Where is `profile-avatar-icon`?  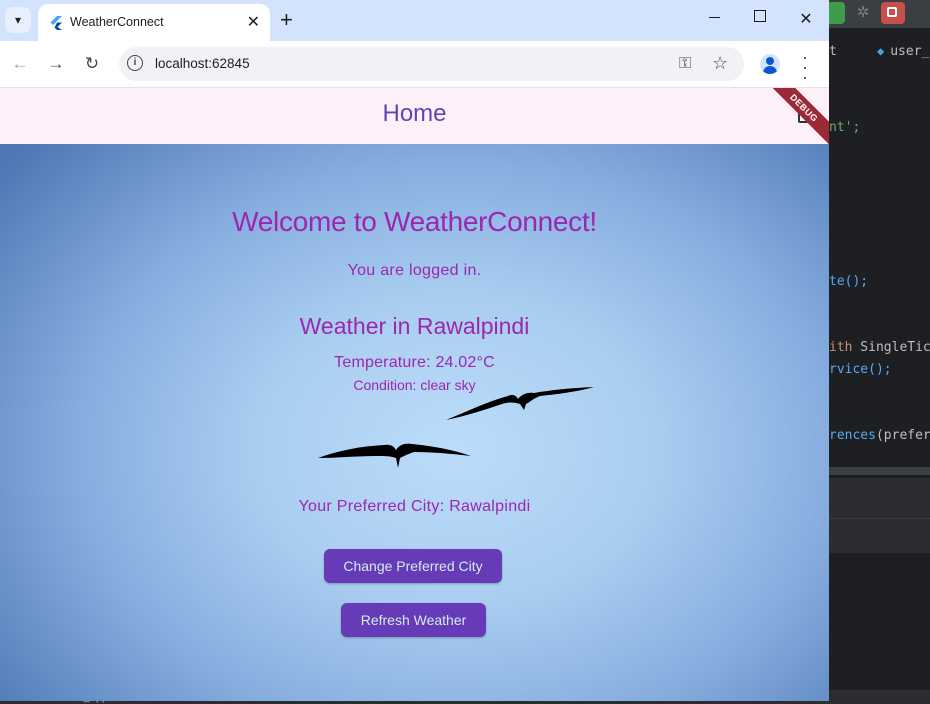
profile-avatar-icon is located at coordinates (770, 64).